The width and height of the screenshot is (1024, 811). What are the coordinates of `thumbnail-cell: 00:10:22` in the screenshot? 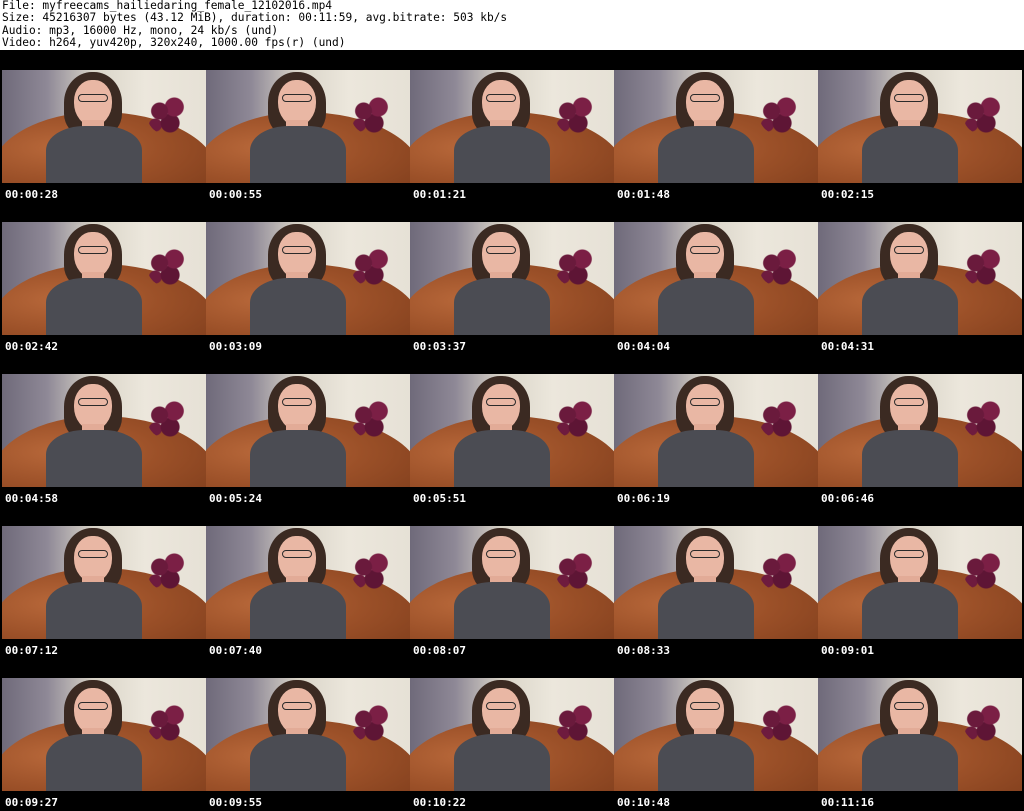 It's located at (512, 734).